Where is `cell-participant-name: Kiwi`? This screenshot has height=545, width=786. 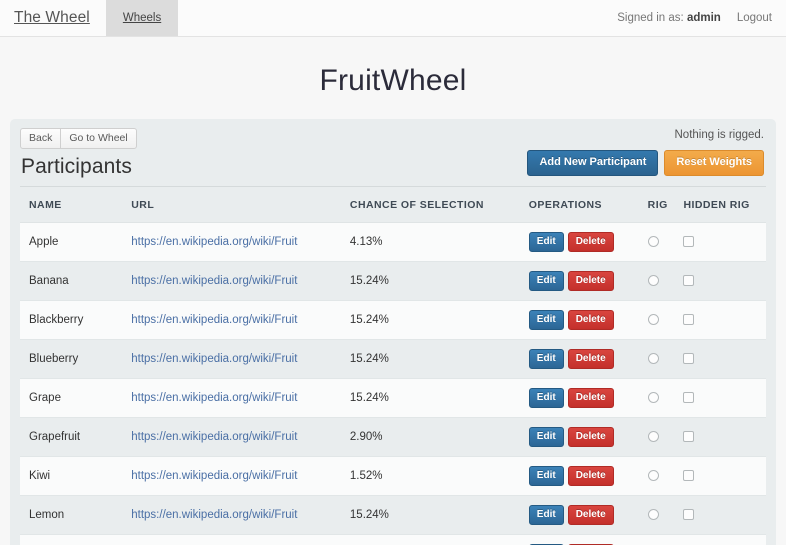 cell-participant-name: Kiwi is located at coordinates (71, 476).